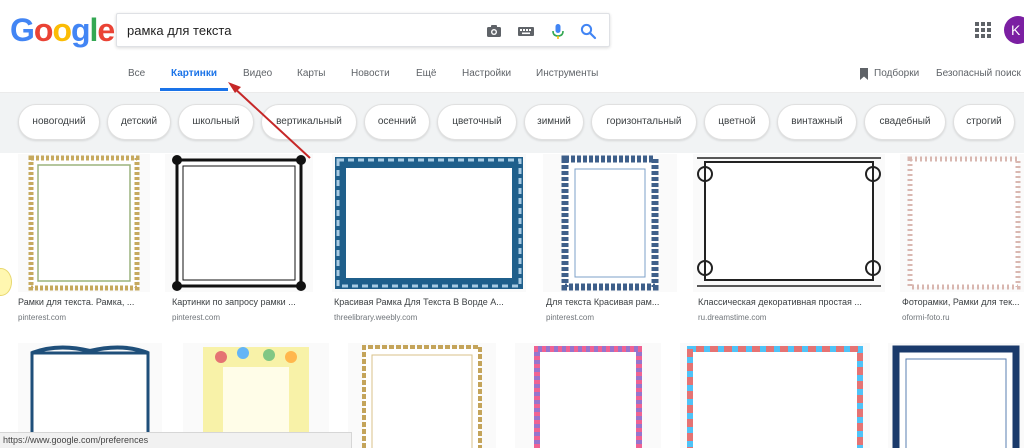 The height and width of the screenshot is (448, 1024). I want to click on chip: винтажный, so click(817, 122).